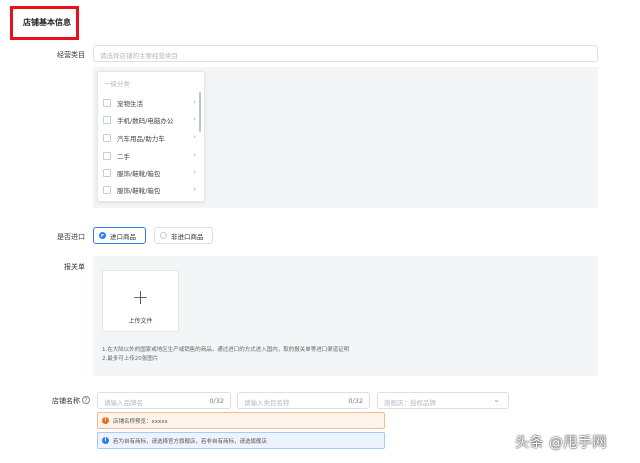 Image resolution: width=640 pixels, height=463 pixels. What do you see at coordinates (241, 420) in the screenshot?
I see `shop-name-preview-alert: ! 店铺名称预览：xxxxx` at bounding box center [241, 420].